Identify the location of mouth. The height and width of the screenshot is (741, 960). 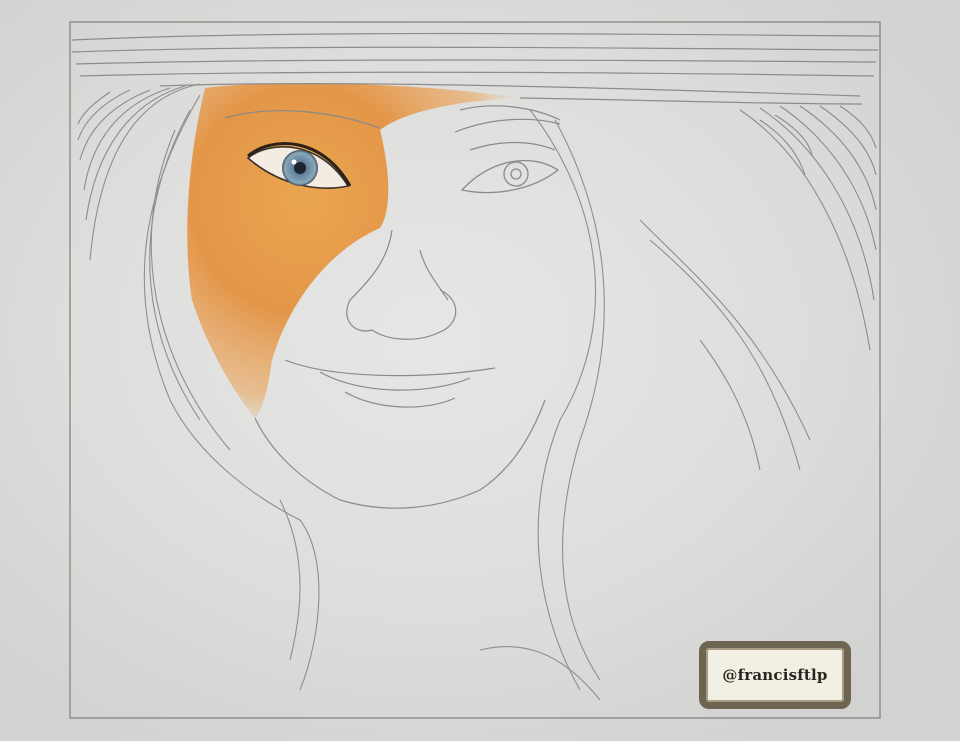
(390, 383).